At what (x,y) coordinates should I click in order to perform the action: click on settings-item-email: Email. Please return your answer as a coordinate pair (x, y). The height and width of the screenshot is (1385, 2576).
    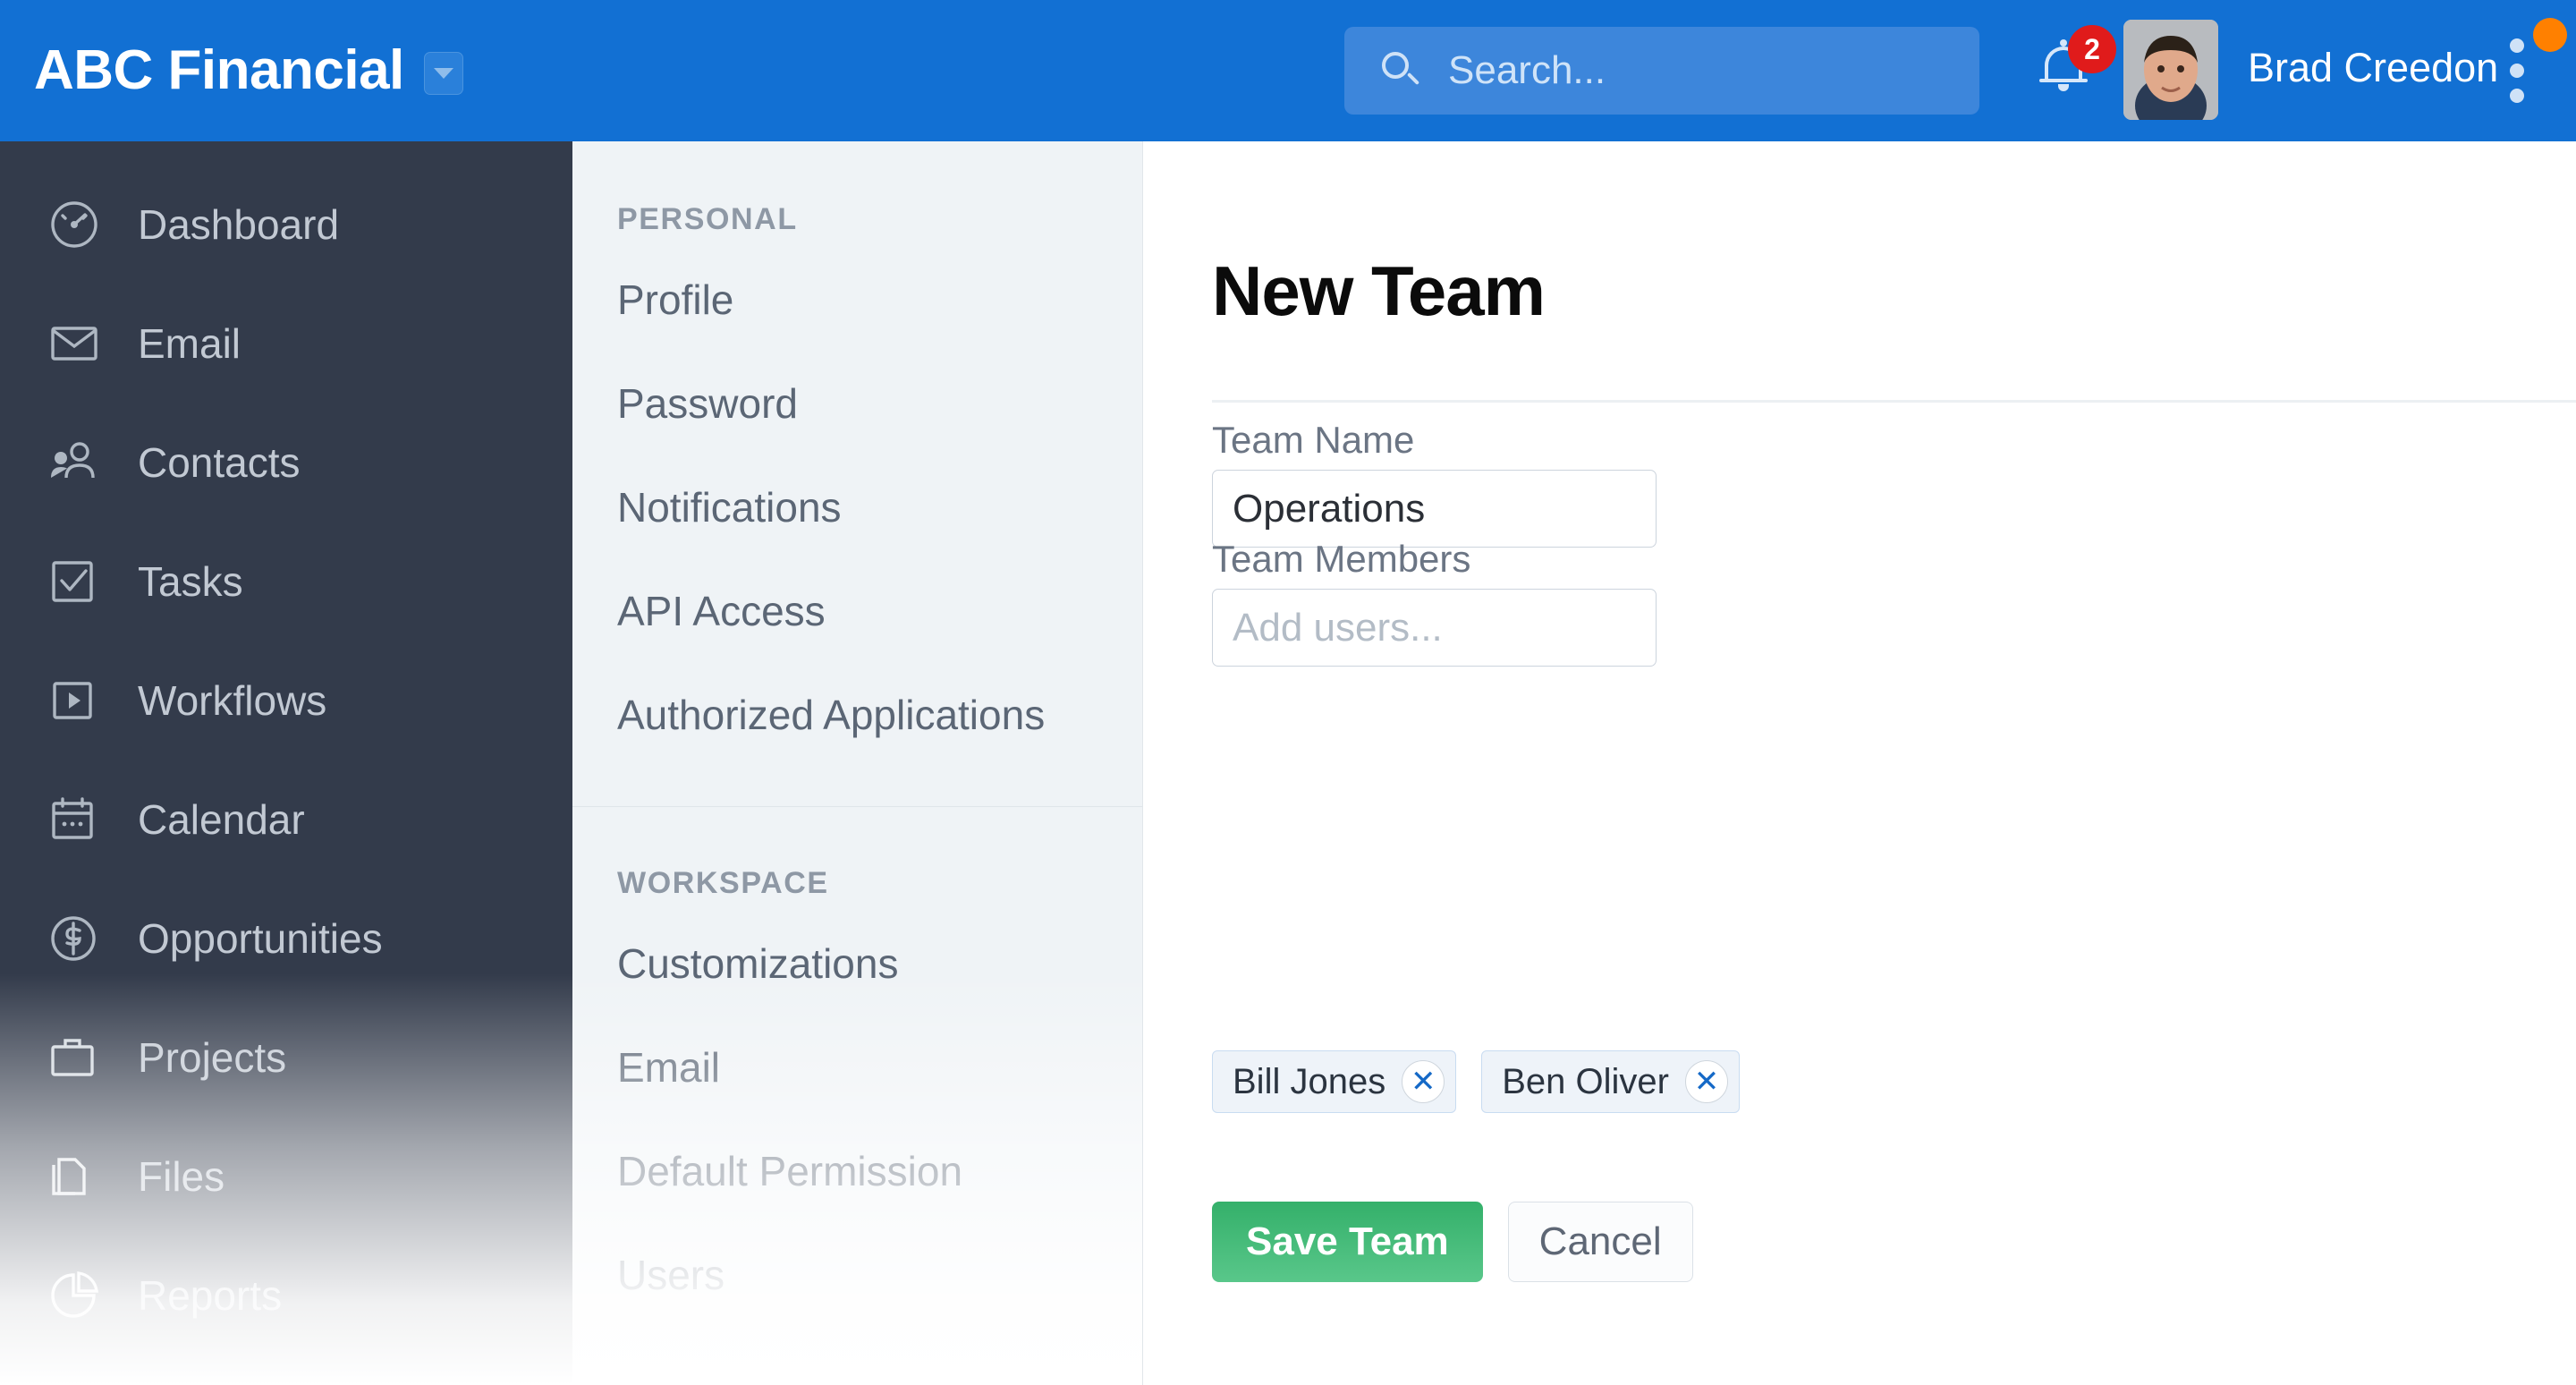
    Looking at the image, I should click on (857, 1067).